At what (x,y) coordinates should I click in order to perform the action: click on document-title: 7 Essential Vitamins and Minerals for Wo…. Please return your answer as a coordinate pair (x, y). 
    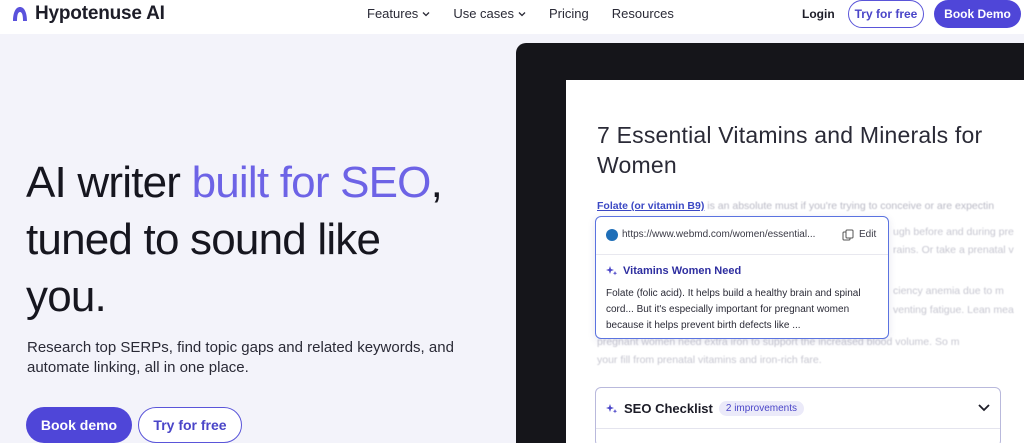
    Looking at the image, I should click on (790, 150).